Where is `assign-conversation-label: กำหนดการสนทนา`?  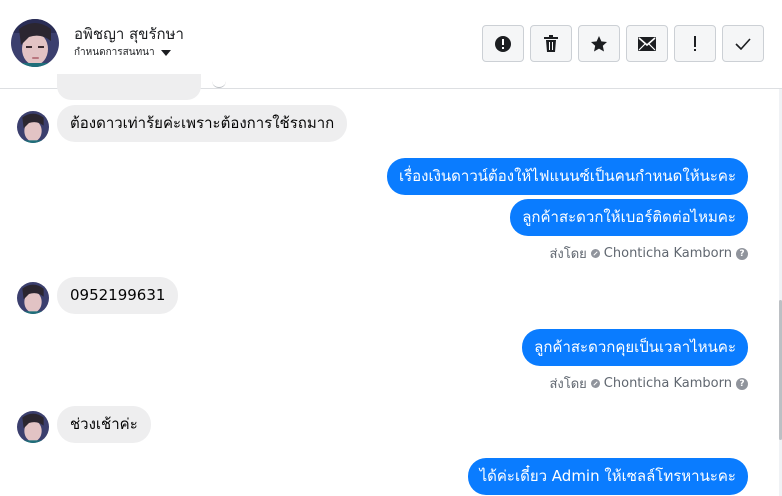
assign-conversation-label: กำหนดการสนทนา is located at coordinates (114, 52).